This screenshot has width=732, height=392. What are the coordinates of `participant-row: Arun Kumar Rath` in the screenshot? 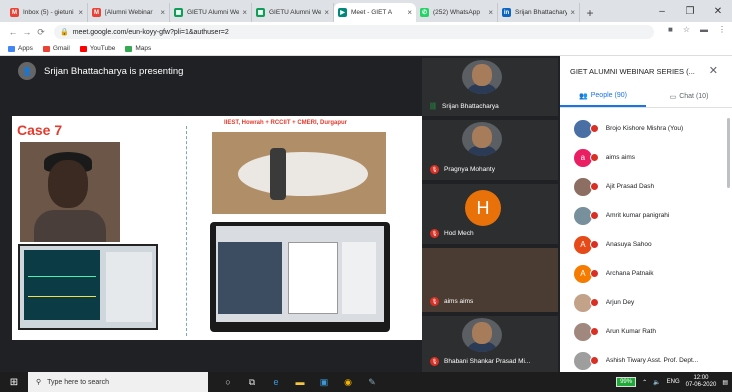 It's located at (646, 331).